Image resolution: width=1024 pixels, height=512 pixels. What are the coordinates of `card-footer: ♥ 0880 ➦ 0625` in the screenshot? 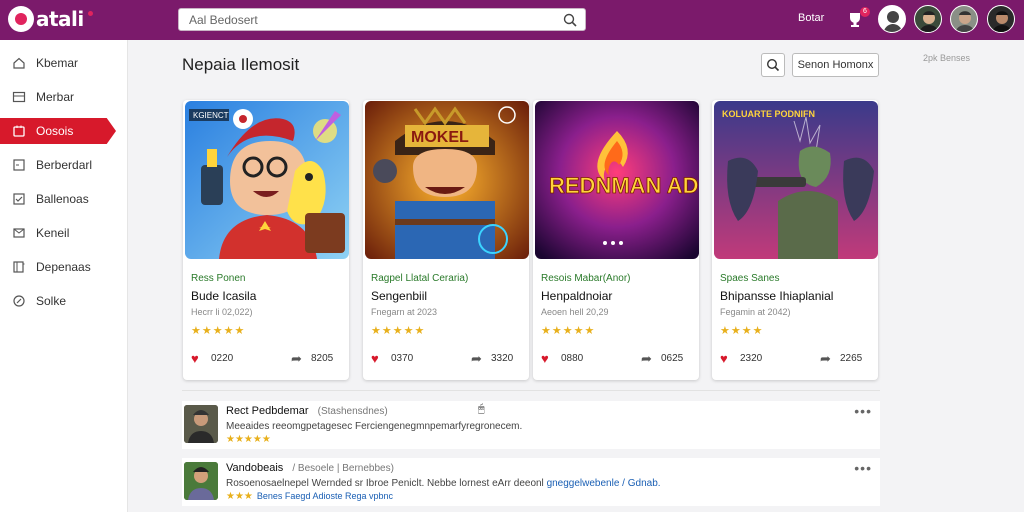 It's located at (616, 361).